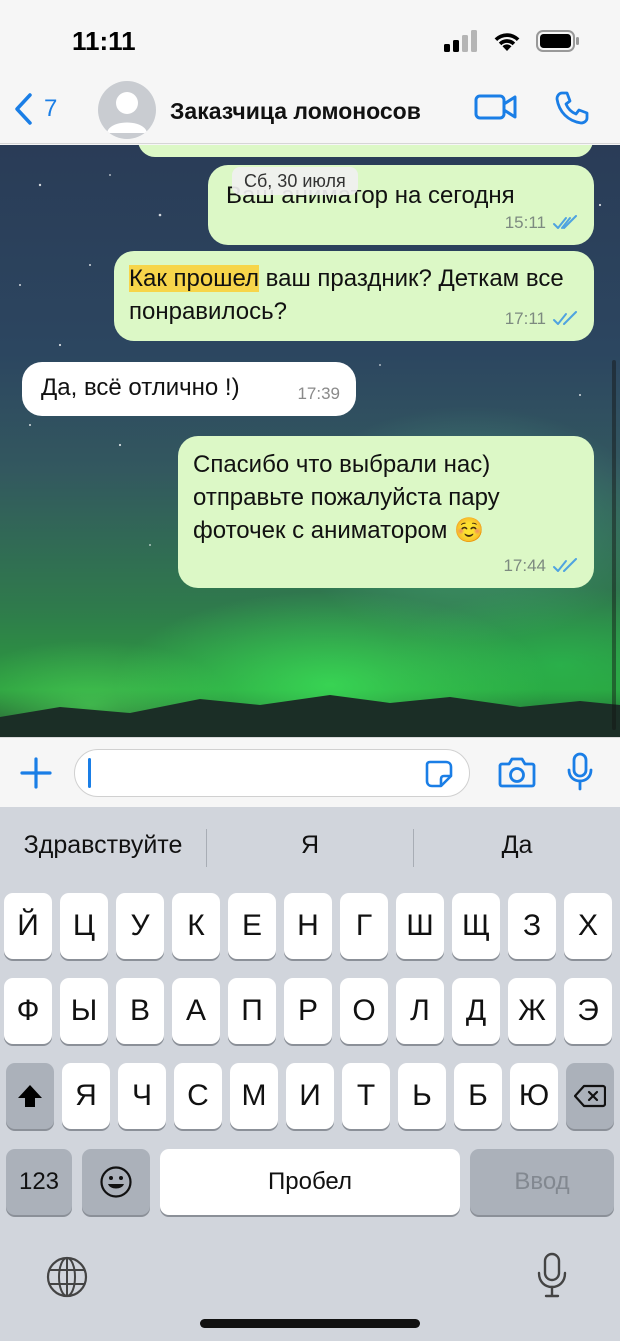 This screenshot has width=620, height=1341. Describe the element at coordinates (532, 926) in the screenshot. I see `letter-key: З` at that location.